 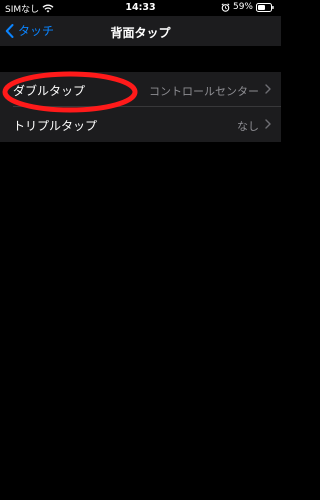 I want to click on double-tap-label: ダブルタップ, so click(x=49, y=91).